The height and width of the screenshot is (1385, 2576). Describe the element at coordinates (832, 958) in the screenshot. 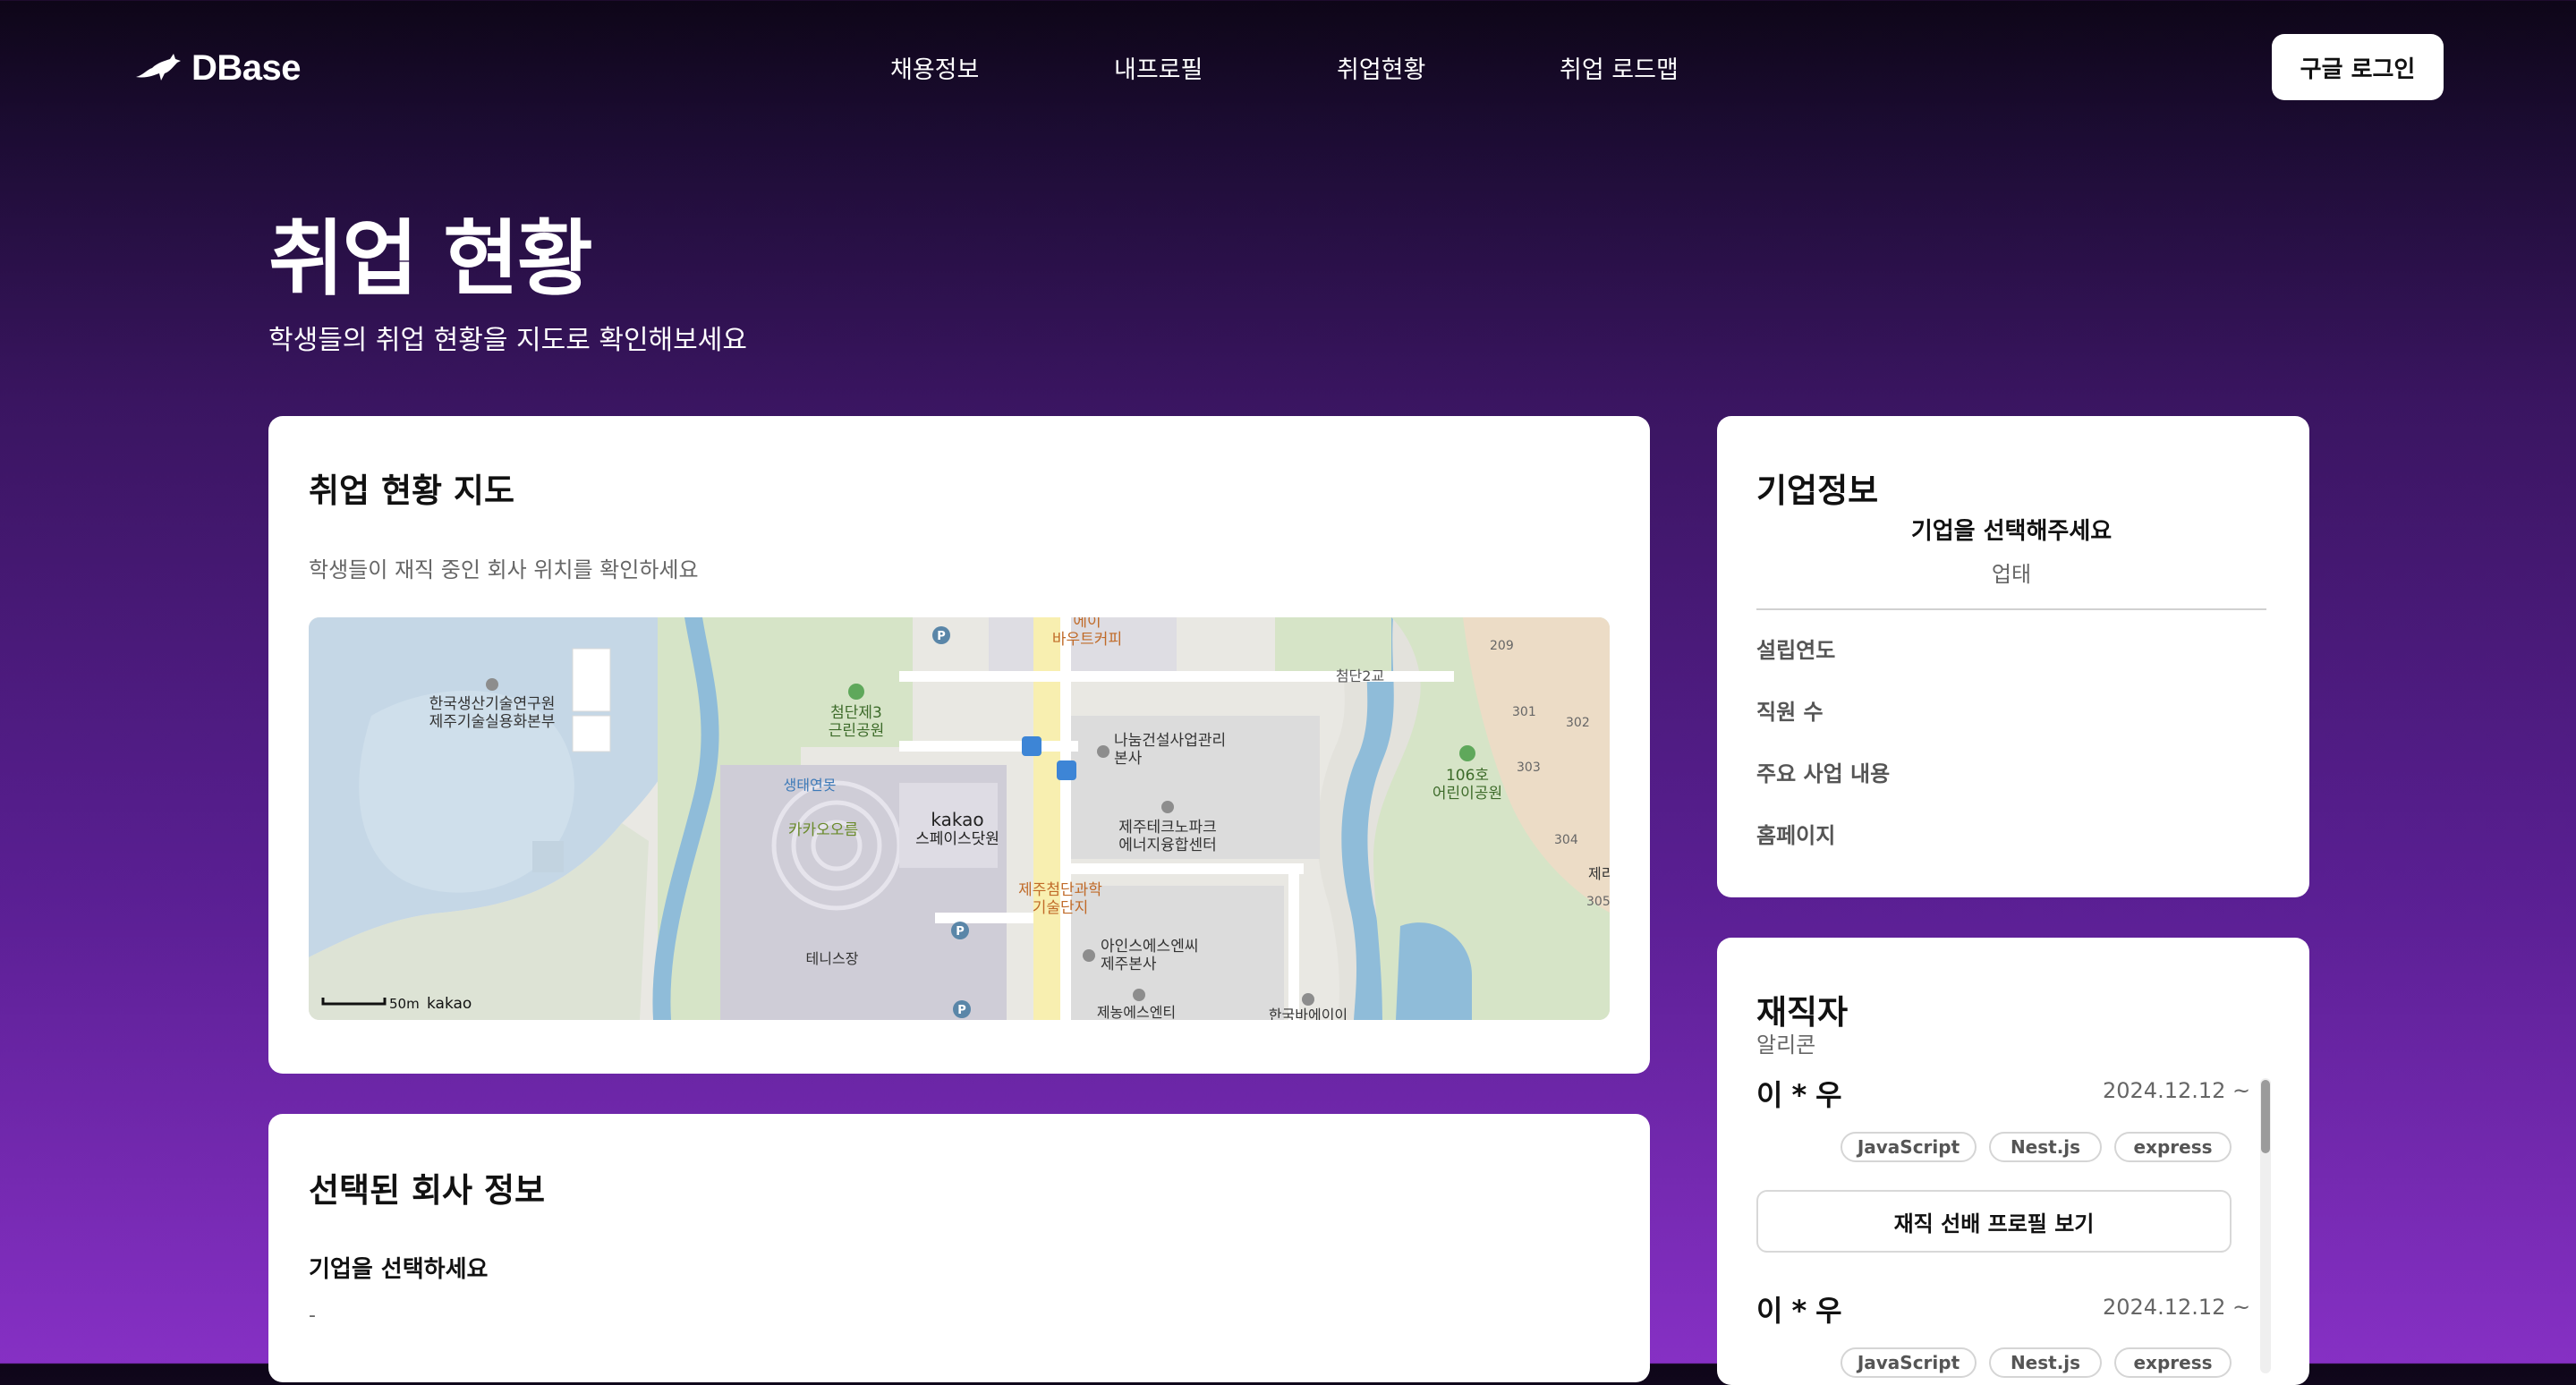

I see `map-label-tennis: 테니스장` at that location.